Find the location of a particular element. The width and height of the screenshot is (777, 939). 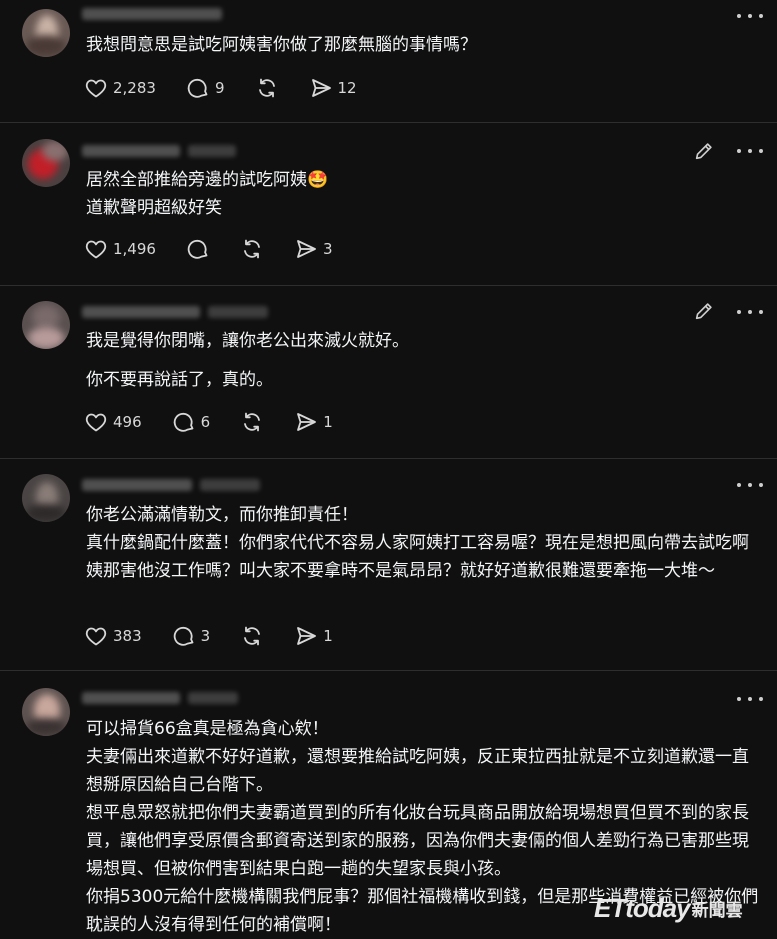

share-count: 3 is located at coordinates (327, 249).